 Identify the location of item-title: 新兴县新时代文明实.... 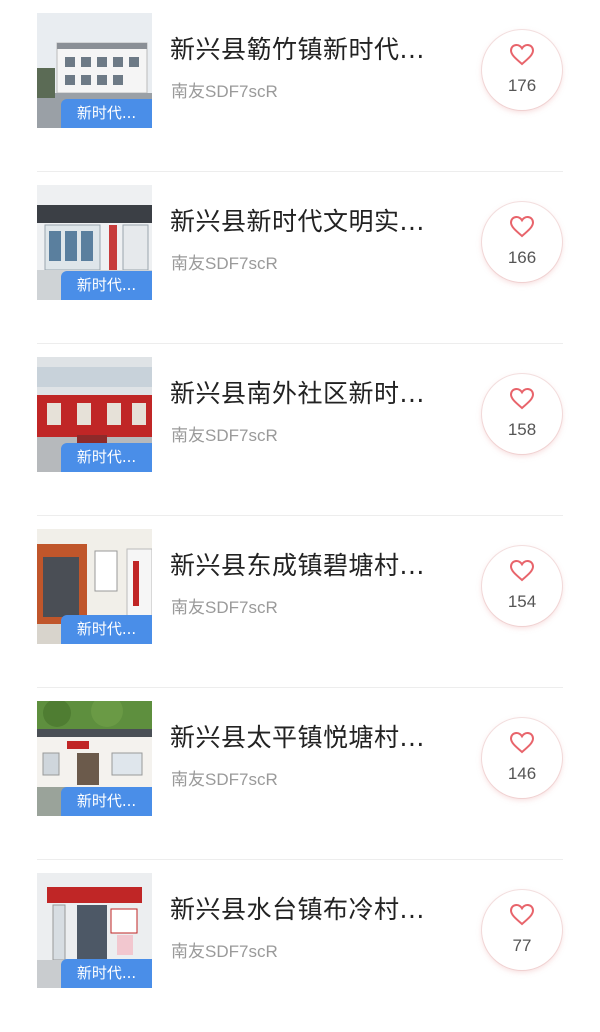
(315, 220).